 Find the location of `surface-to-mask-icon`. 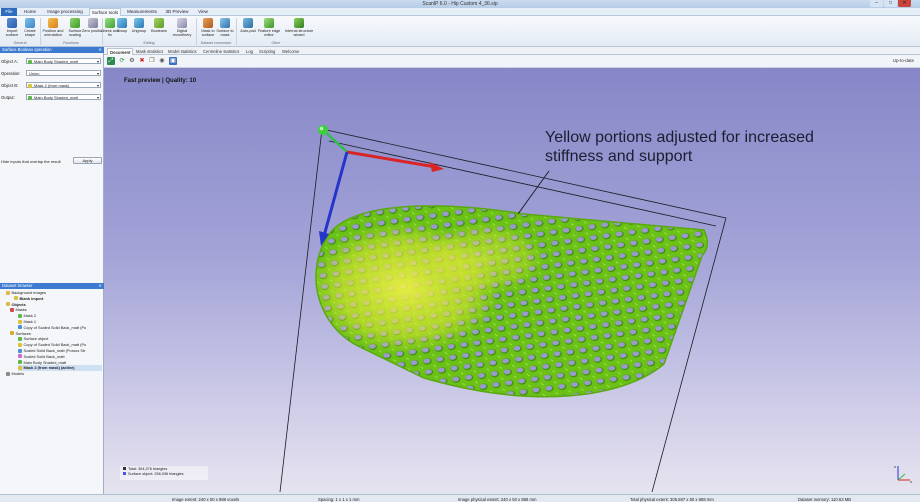

surface-to-mask-icon is located at coordinates (225, 23).